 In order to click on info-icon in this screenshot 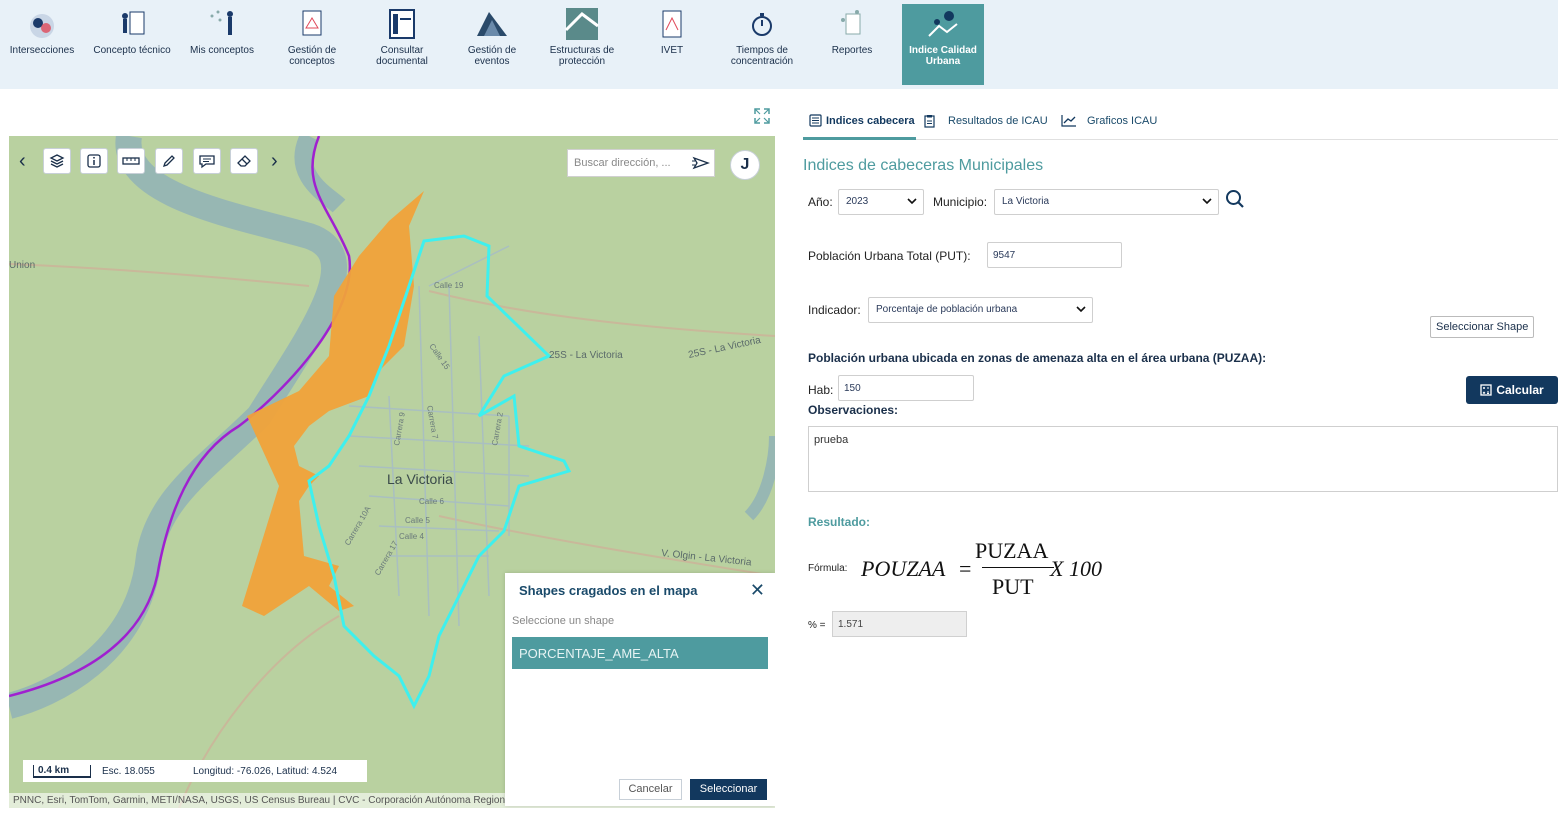, I will do `click(94, 161)`.